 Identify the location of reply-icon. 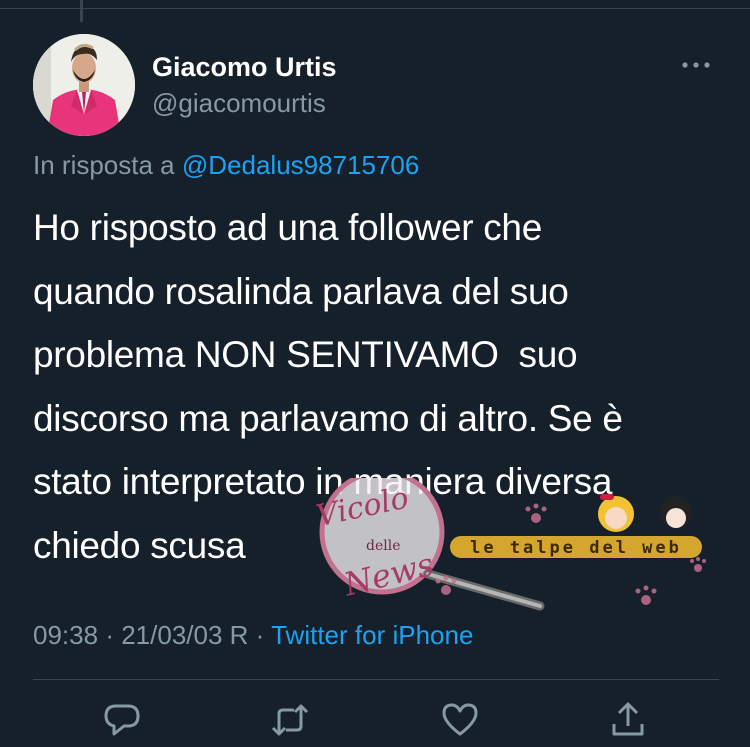
(122, 720).